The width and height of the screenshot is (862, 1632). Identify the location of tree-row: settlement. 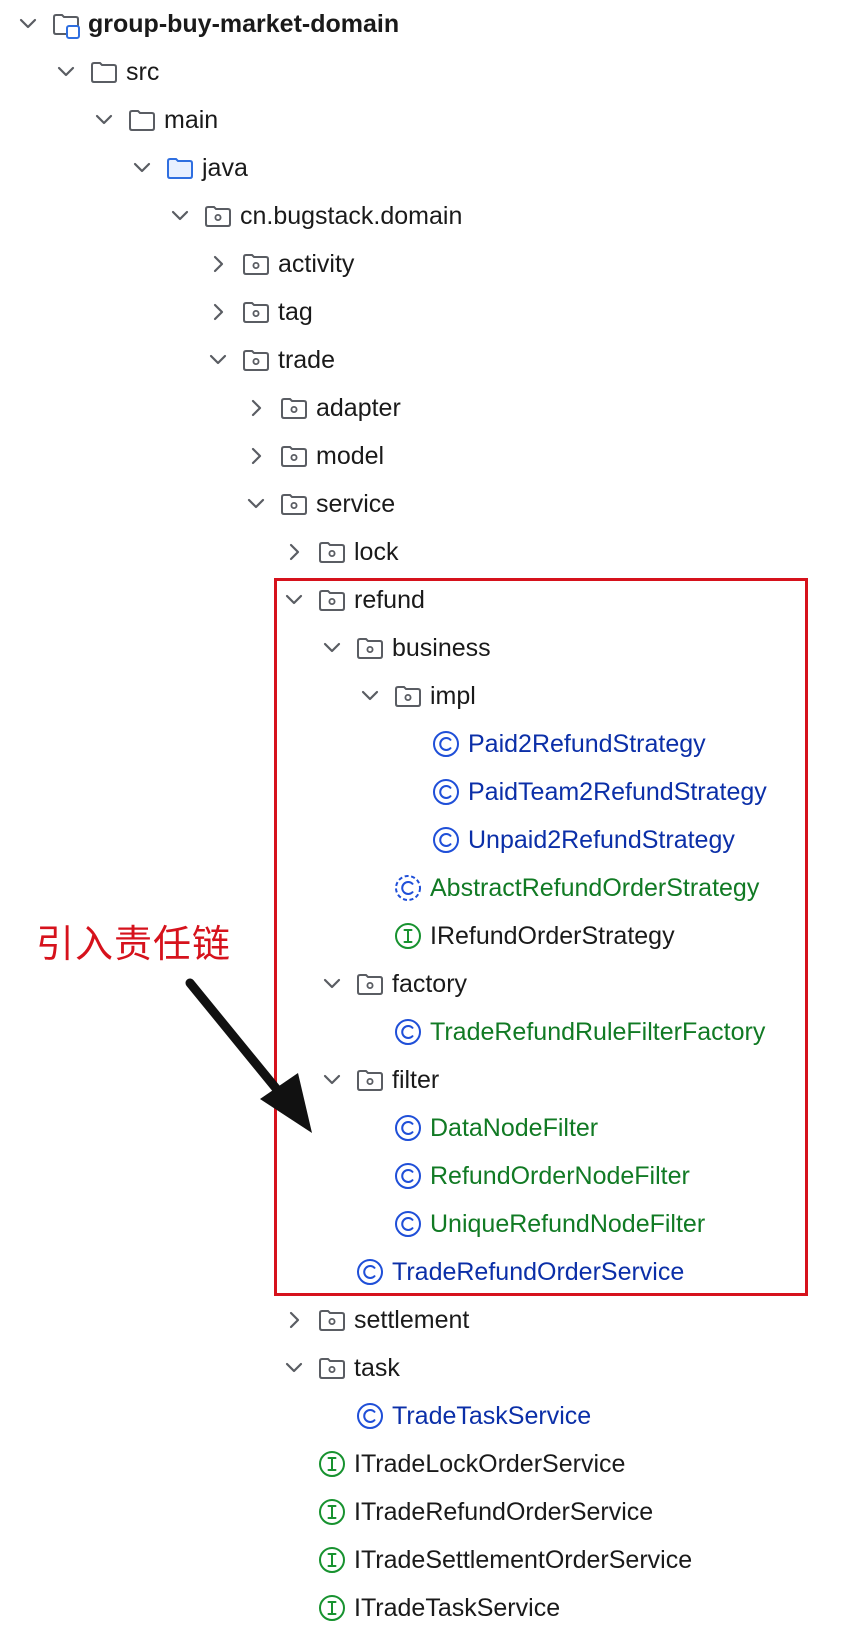
(431, 1320).